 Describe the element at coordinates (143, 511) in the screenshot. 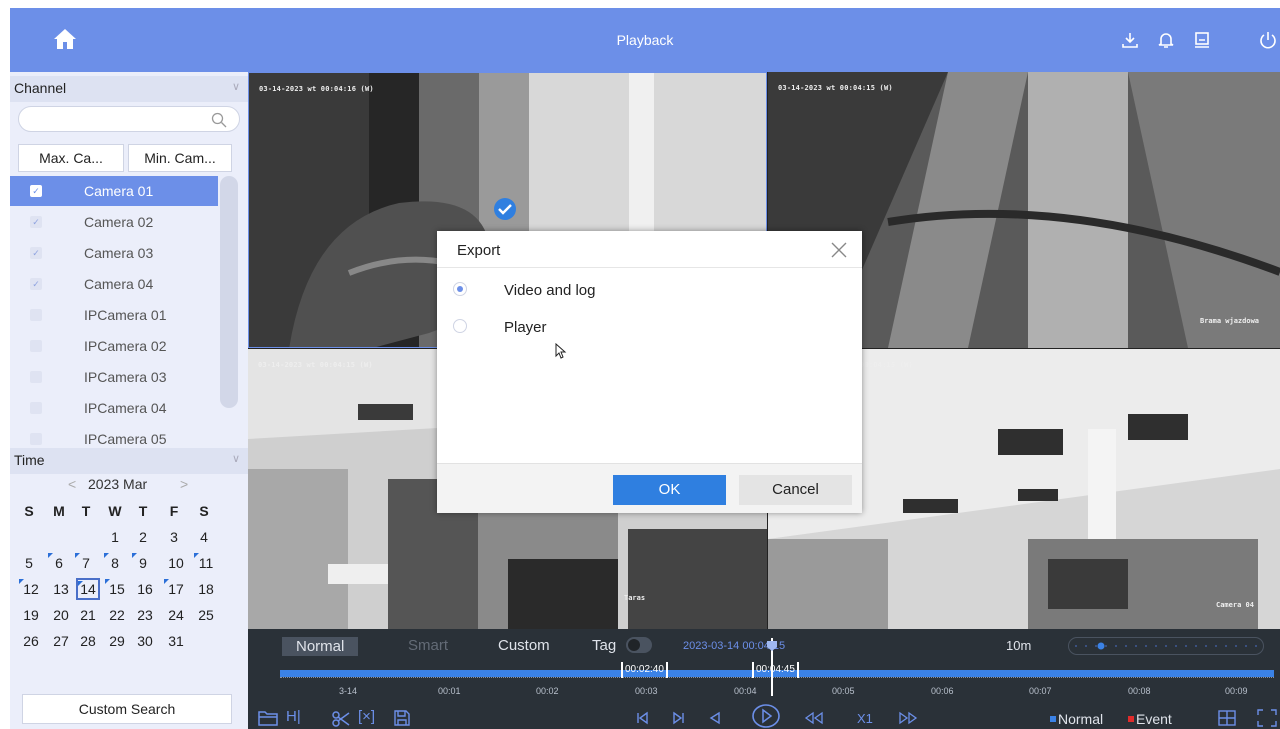

I see `calendar-weekday: T` at that location.